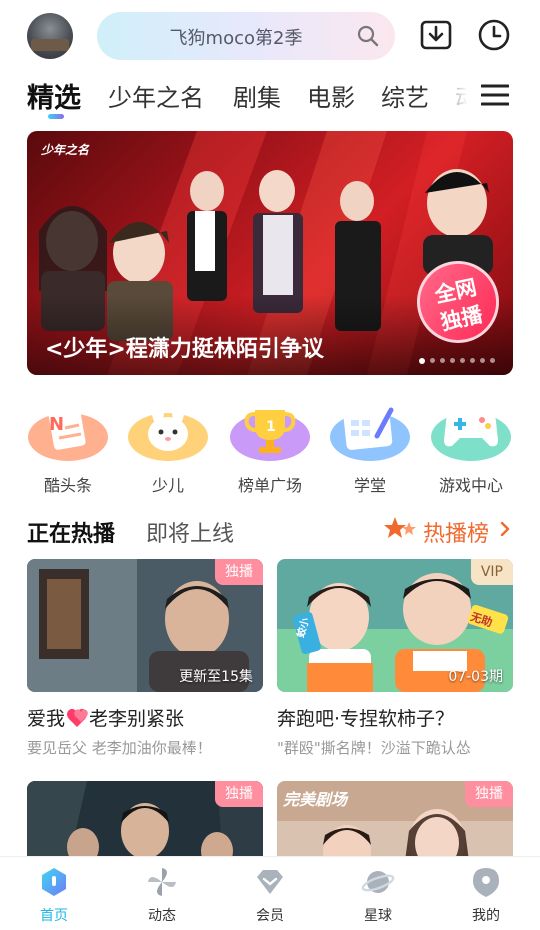 This screenshot has height=930, width=540. I want to click on shortcut-school: 学堂, so click(370, 448).